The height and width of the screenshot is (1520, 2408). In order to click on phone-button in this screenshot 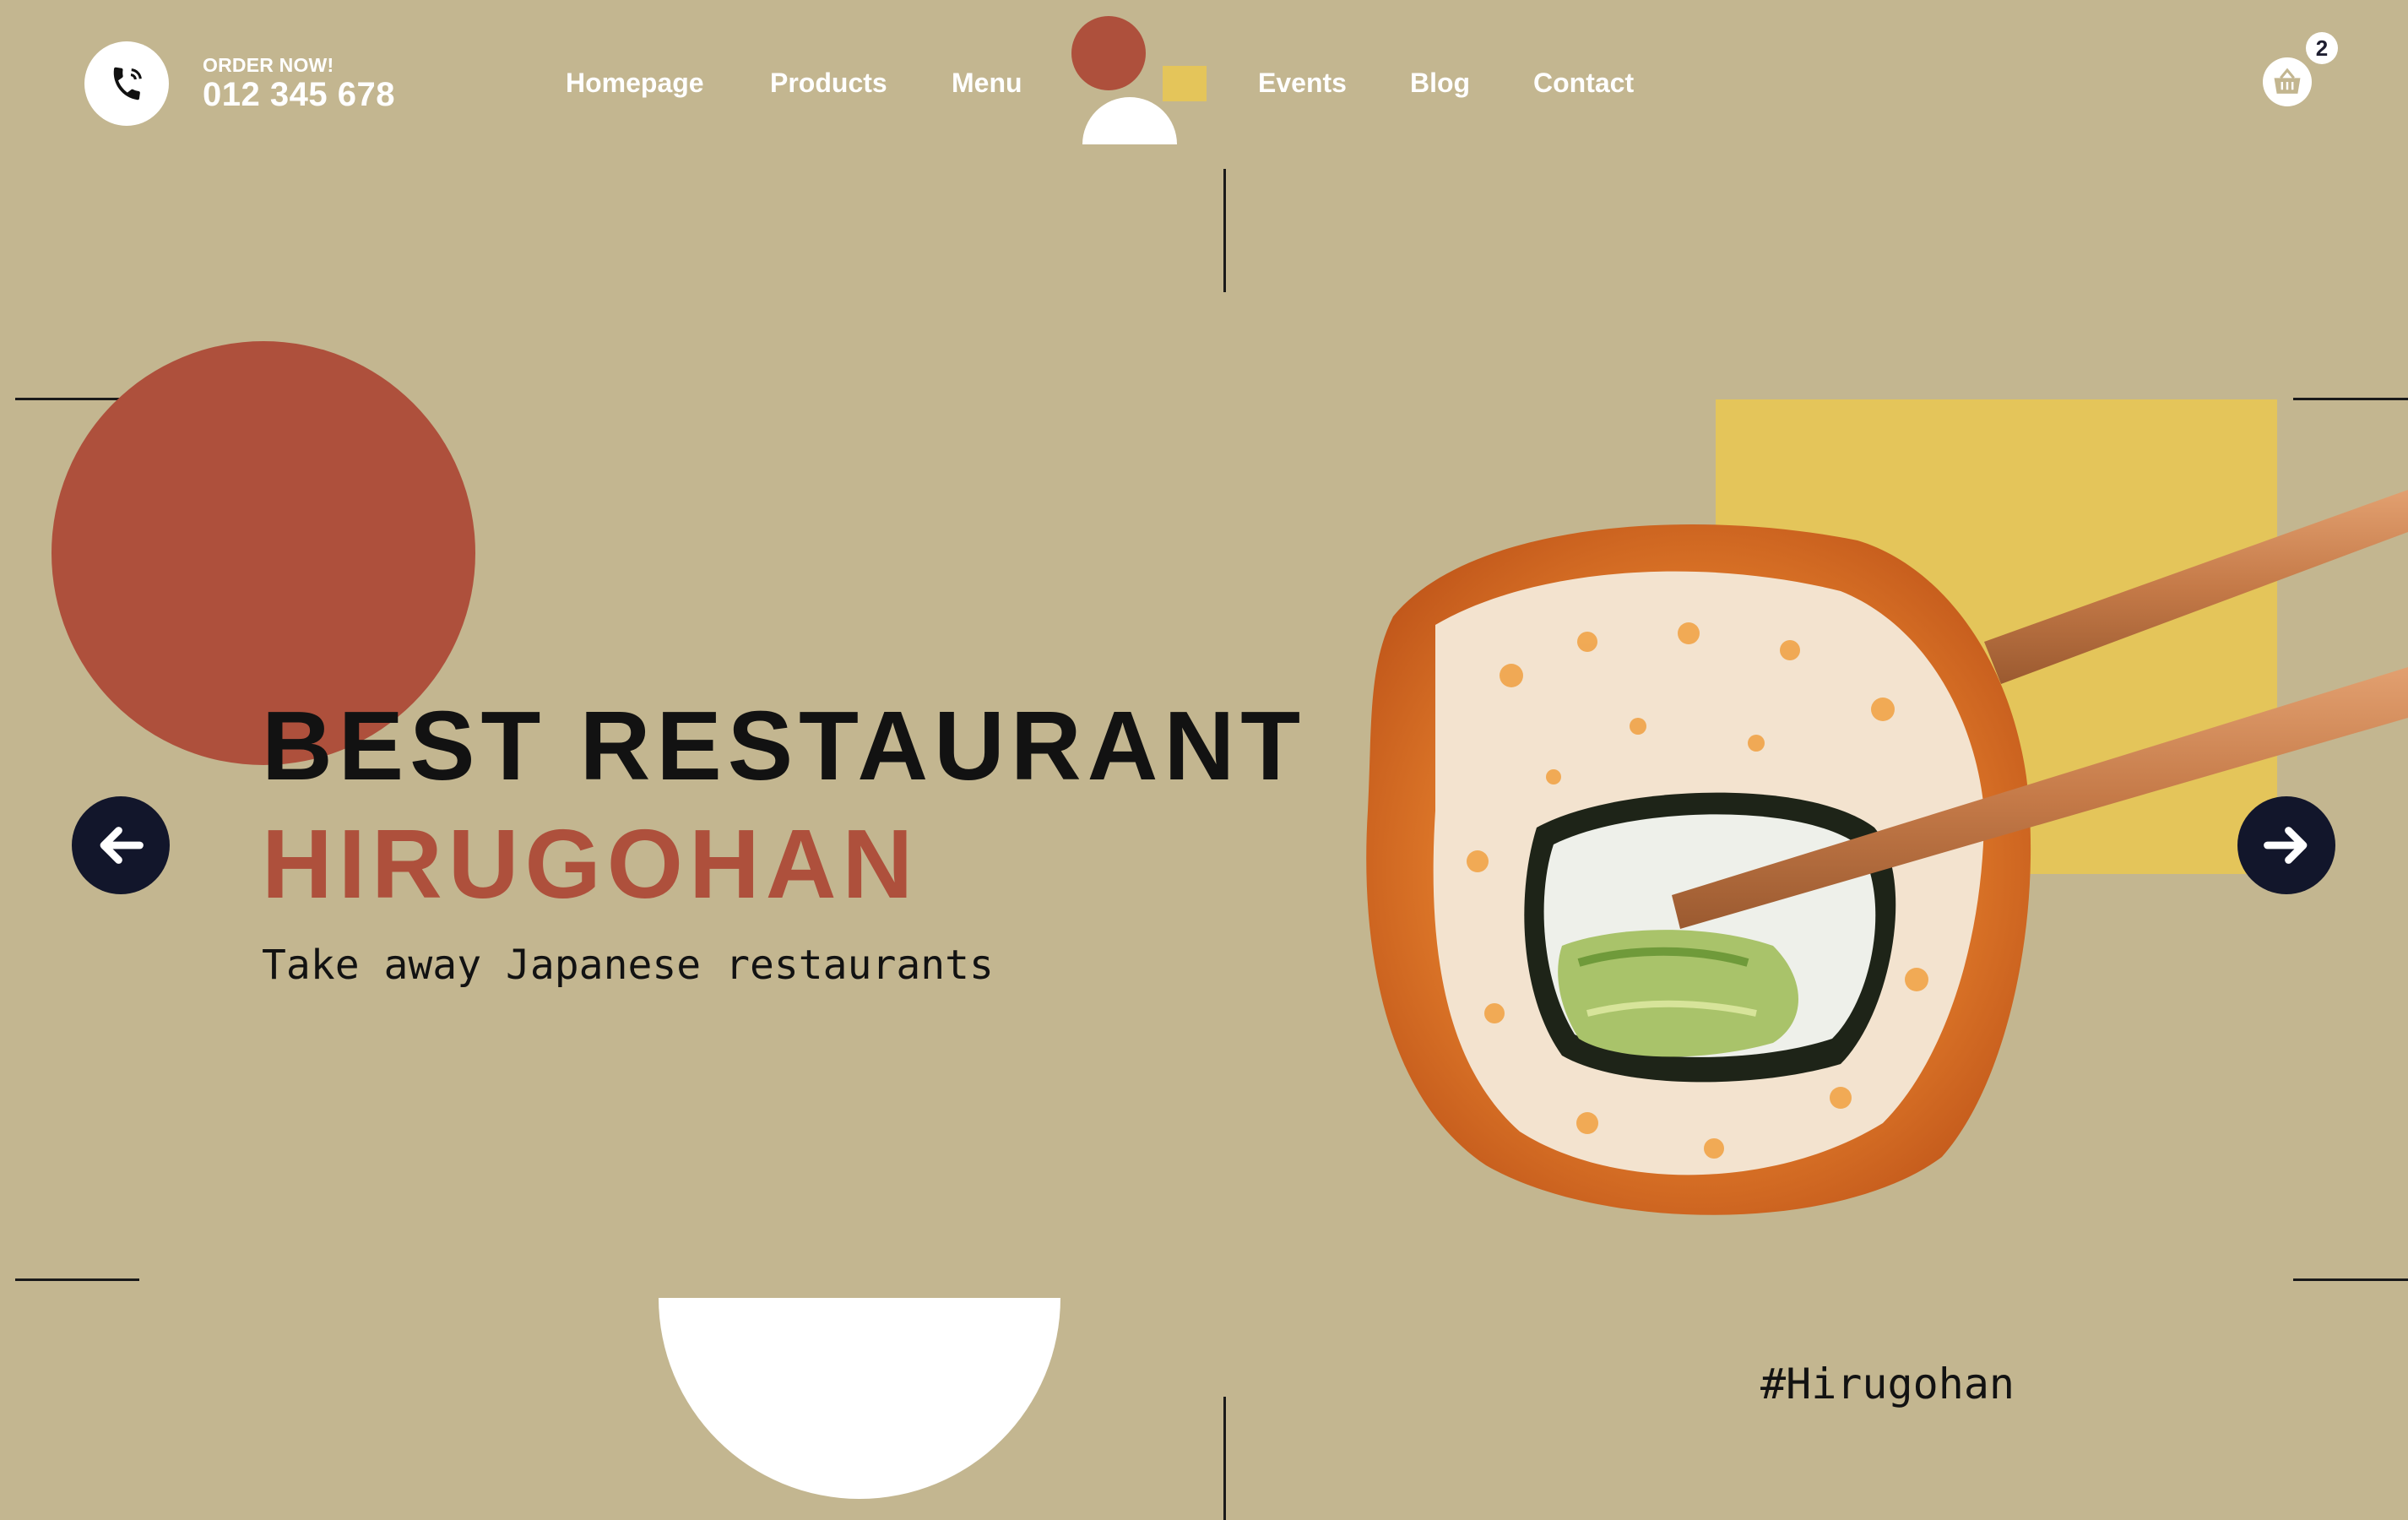, I will do `click(127, 83)`.